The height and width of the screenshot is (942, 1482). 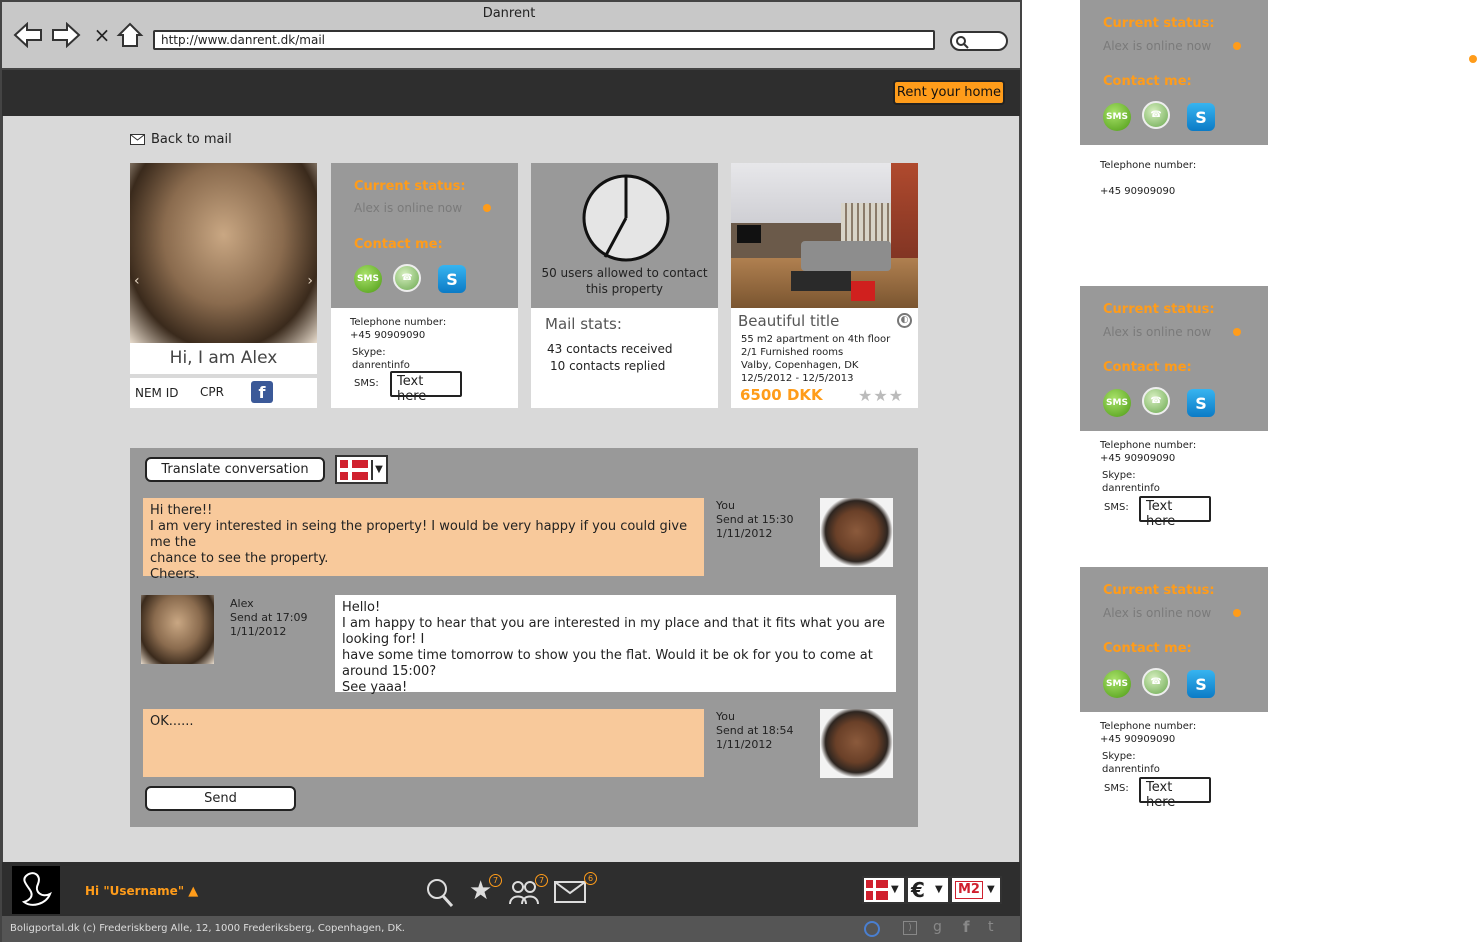 I want to click on send-button: Send, so click(x=220, y=798).